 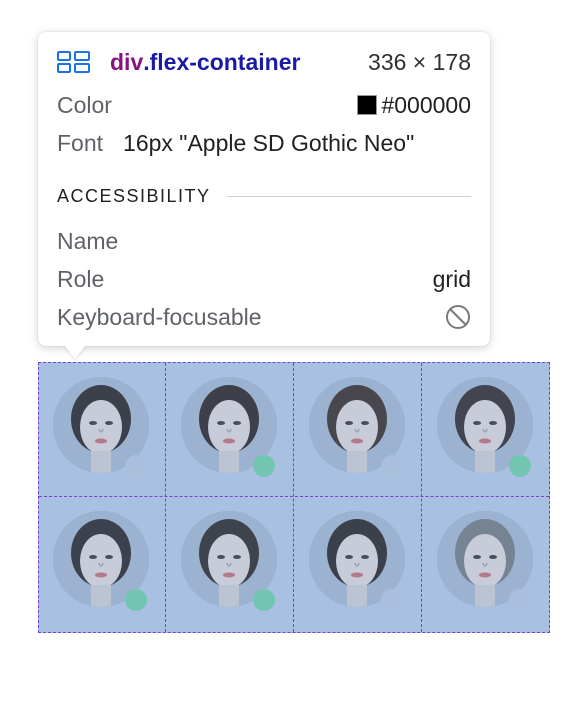 What do you see at coordinates (458, 317) in the screenshot?
I see `not-focusable-icon` at bounding box center [458, 317].